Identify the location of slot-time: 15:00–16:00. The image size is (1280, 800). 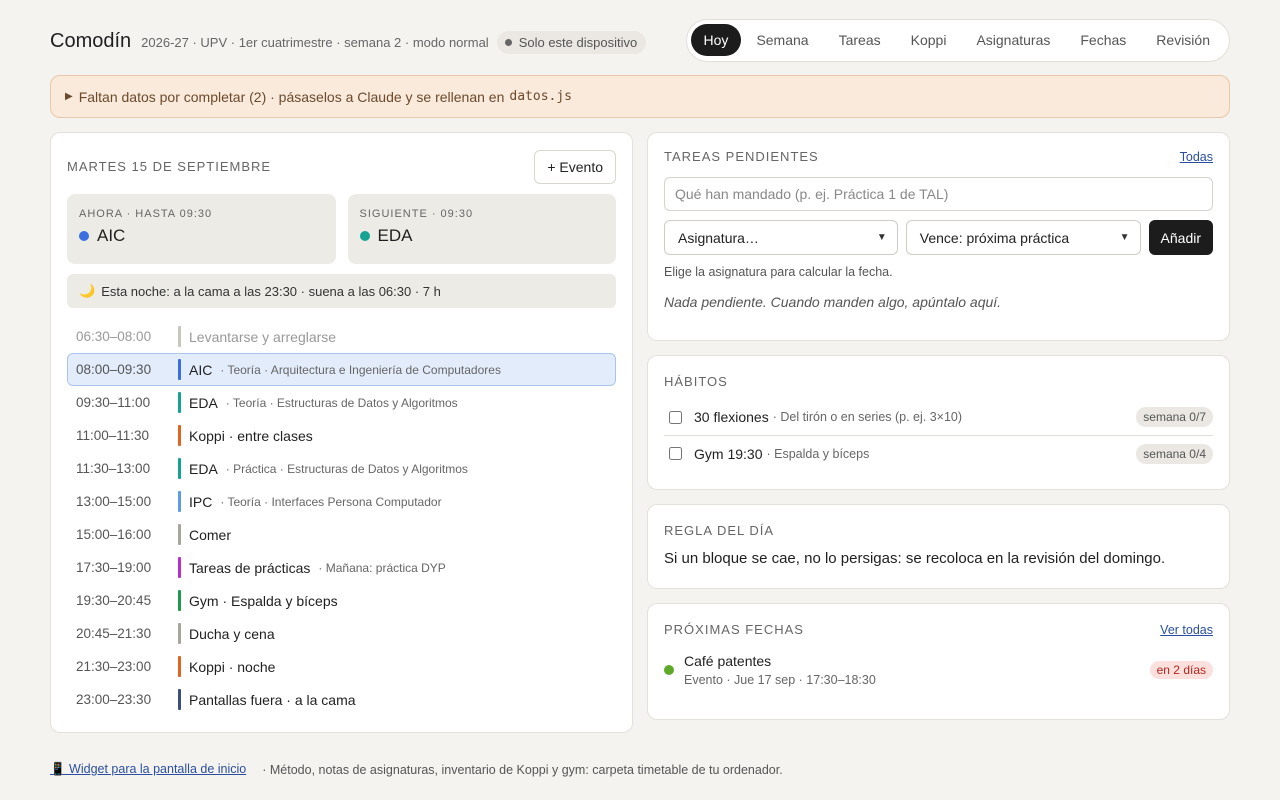
(114, 534).